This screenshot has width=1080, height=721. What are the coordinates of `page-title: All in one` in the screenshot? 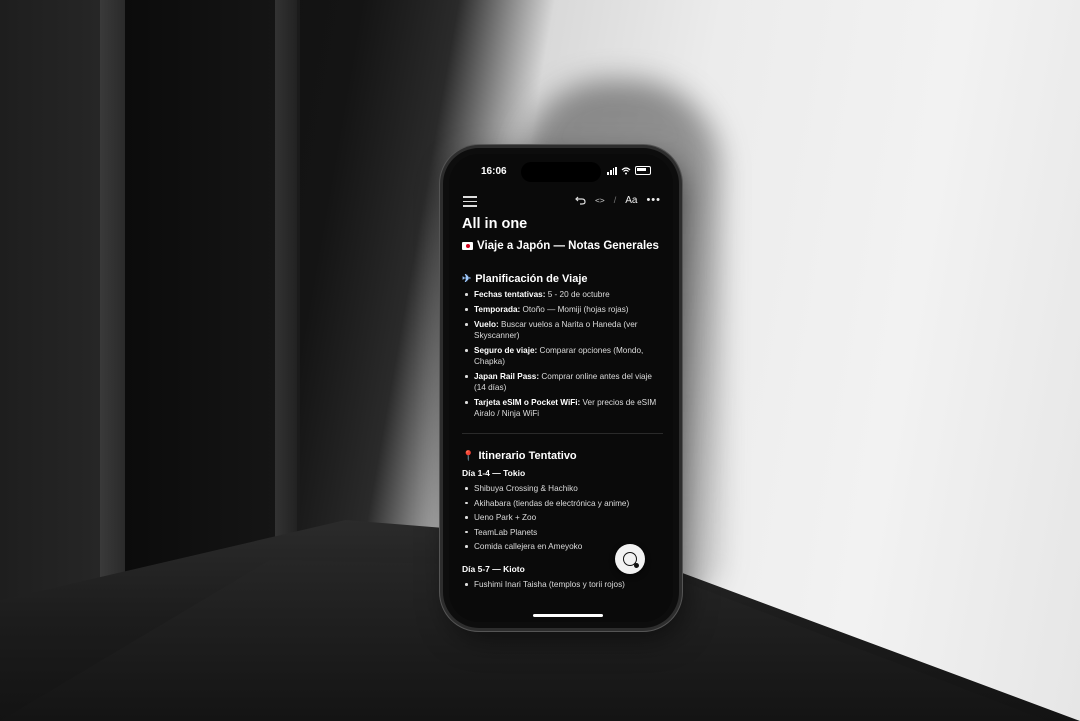 It's located at (495, 224).